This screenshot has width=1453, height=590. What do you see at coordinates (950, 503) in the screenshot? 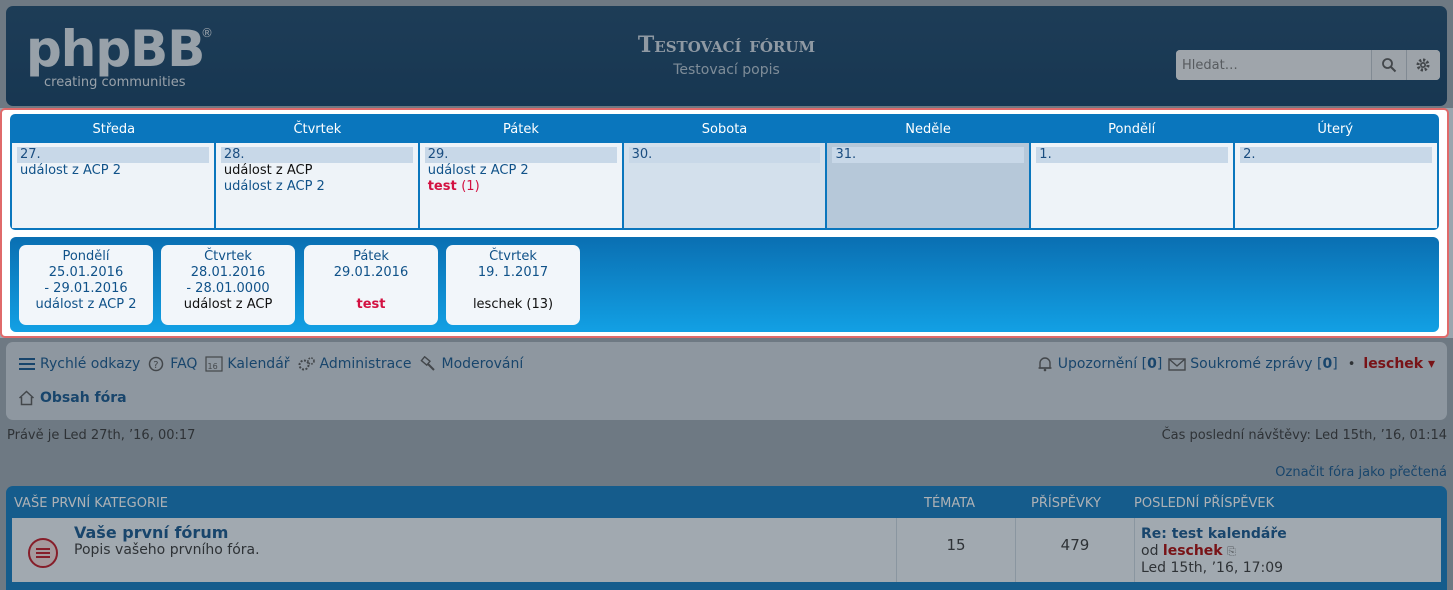
I see `column-topics: Témata` at bounding box center [950, 503].